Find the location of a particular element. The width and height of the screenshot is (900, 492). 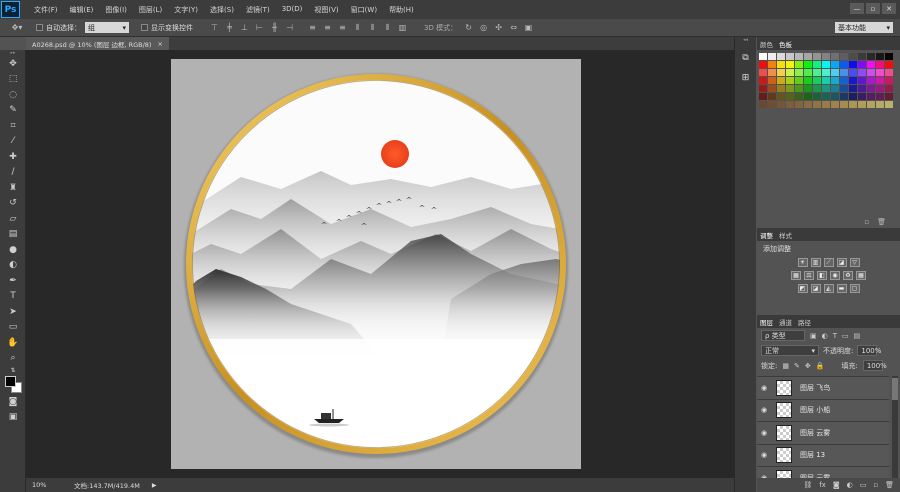

3d-roll-icon: ◎ is located at coordinates (483, 28).